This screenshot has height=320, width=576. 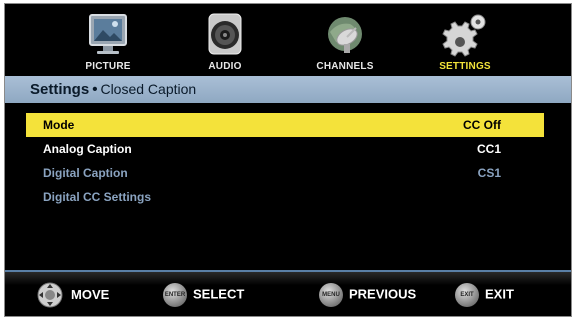 I want to click on tab-channels: CHANNELS, so click(x=345, y=40).